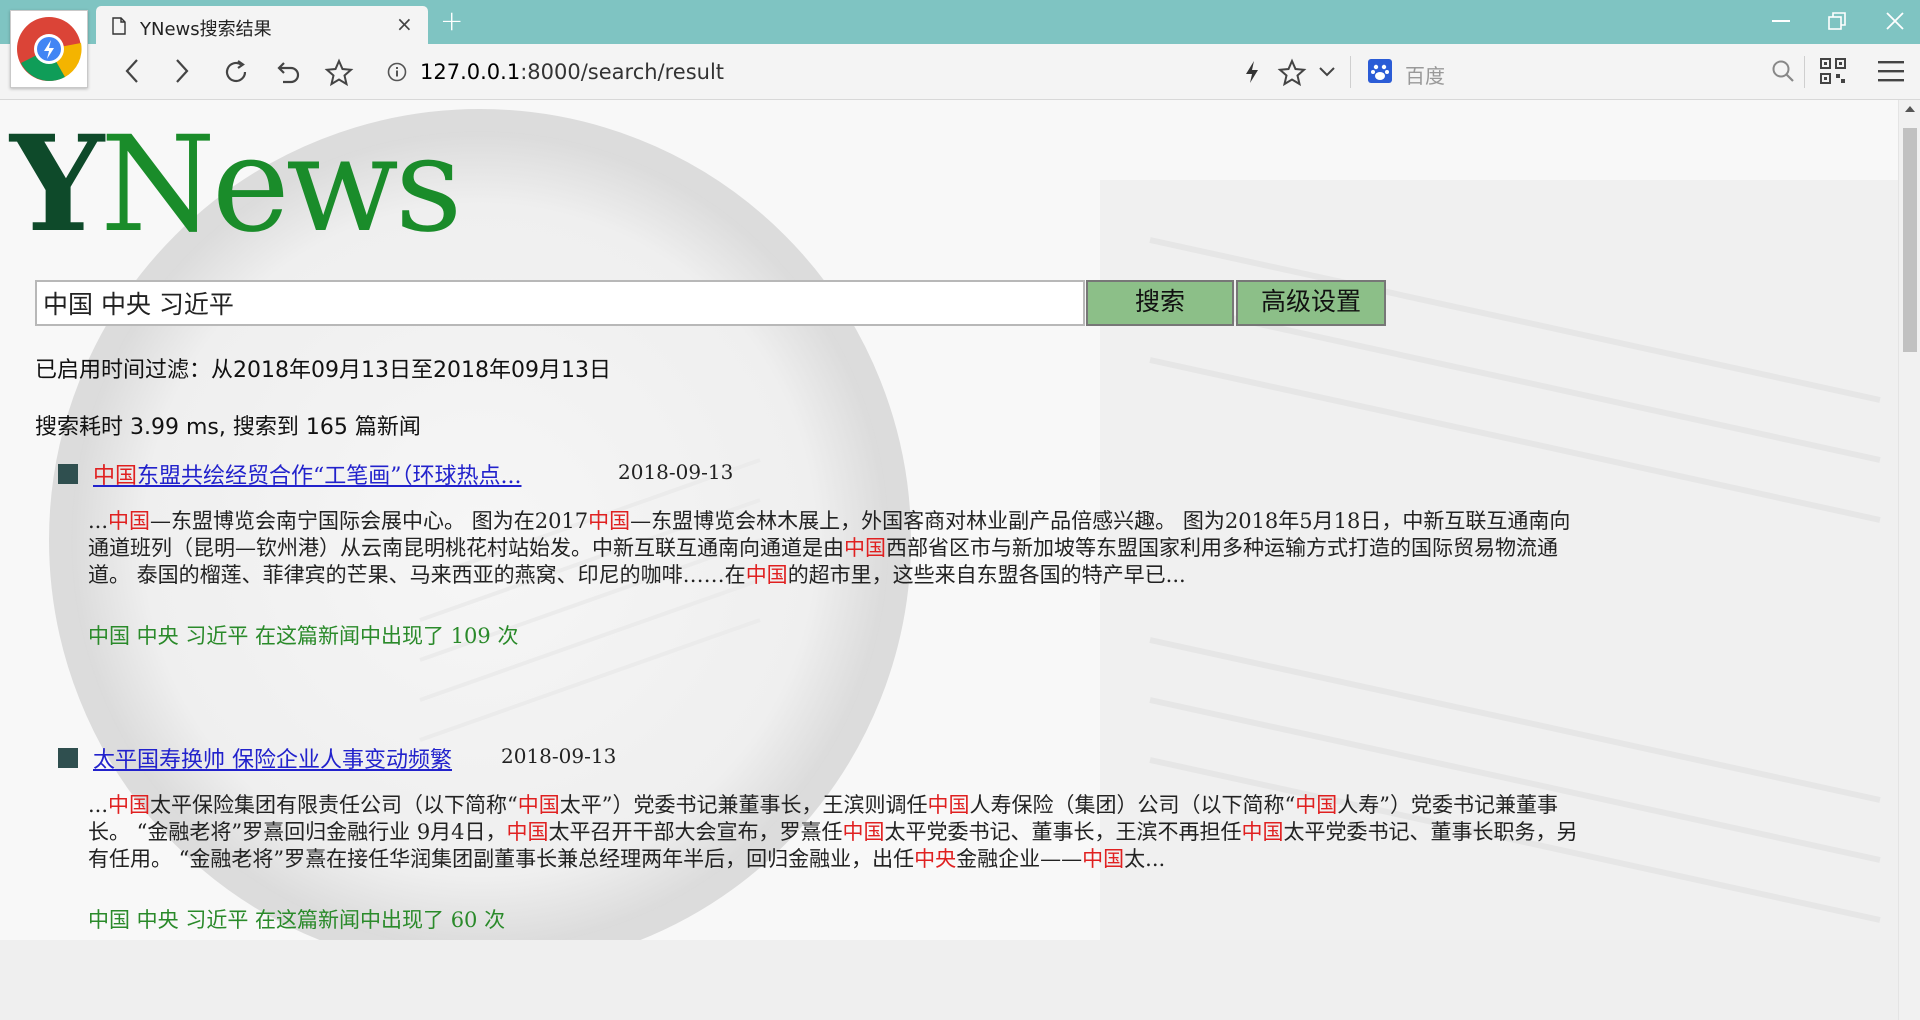  What do you see at coordinates (1837, 21) in the screenshot?
I see `restore-icon` at bounding box center [1837, 21].